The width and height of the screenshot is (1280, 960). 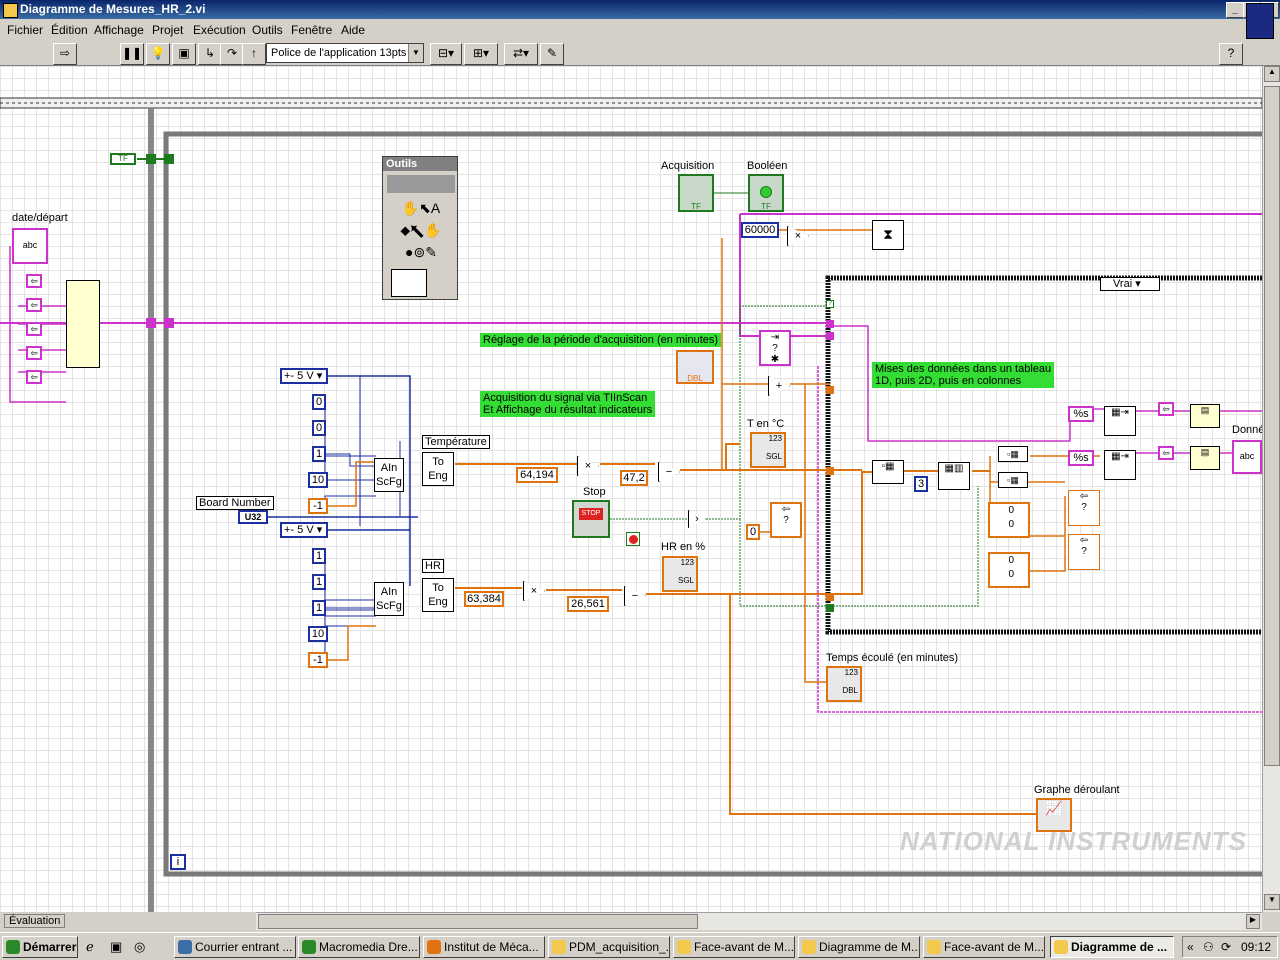 I want to click on board-number-control: U32, so click(x=253, y=517).